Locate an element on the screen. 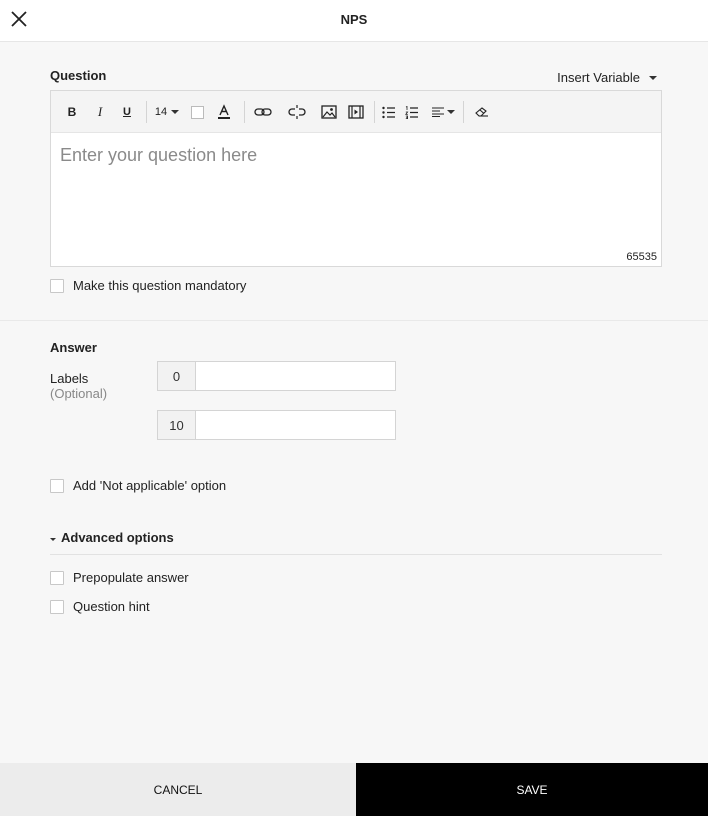 This screenshot has width=708, height=816. prepopulate-checkbox-row: Prepopulate answer is located at coordinates (119, 577).